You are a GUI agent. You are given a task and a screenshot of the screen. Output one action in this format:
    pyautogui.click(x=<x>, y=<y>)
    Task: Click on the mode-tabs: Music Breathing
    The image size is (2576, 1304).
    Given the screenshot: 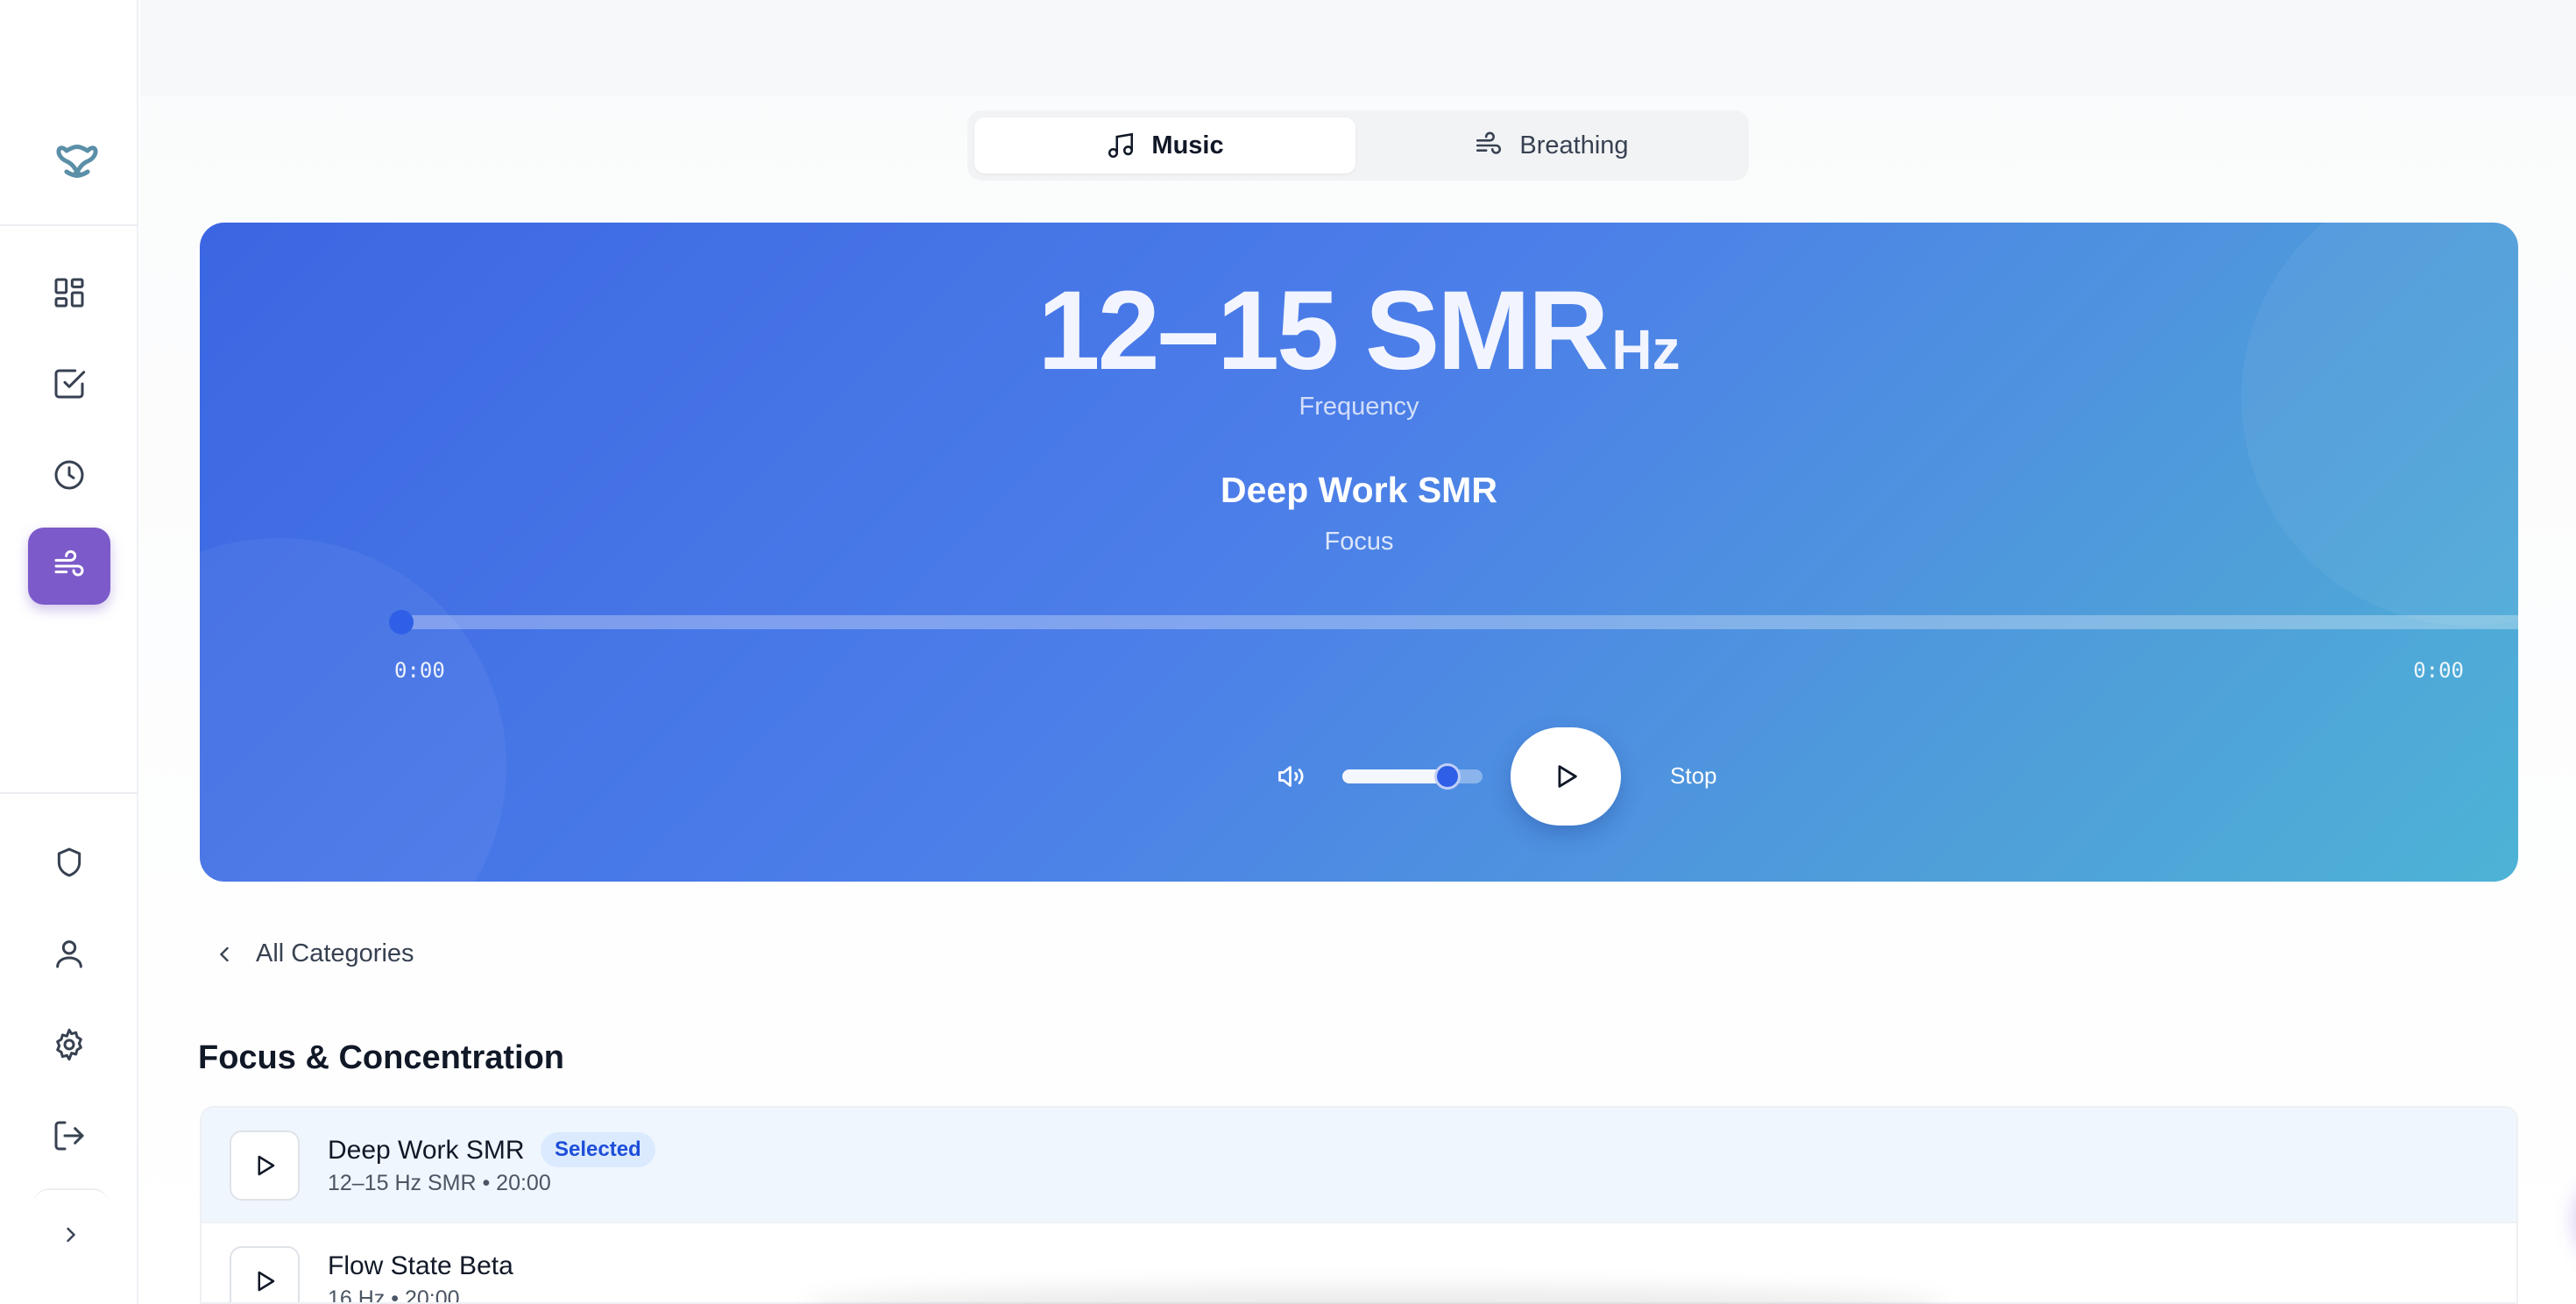 What is the action you would take?
    pyautogui.click(x=1358, y=145)
    